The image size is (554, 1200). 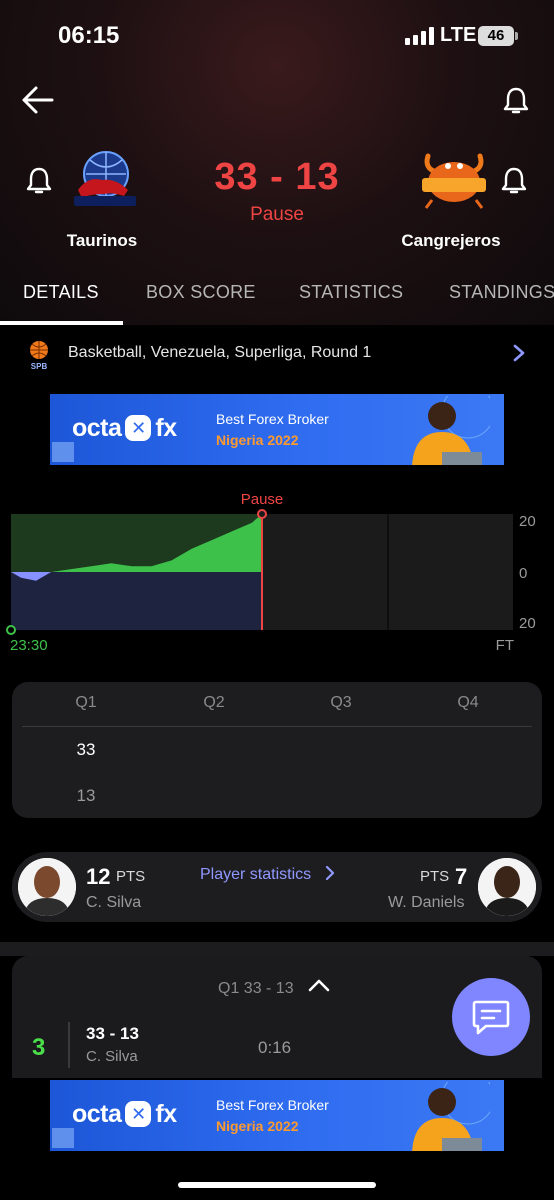 I want to click on active-tab-indicator, so click(x=61, y=323).